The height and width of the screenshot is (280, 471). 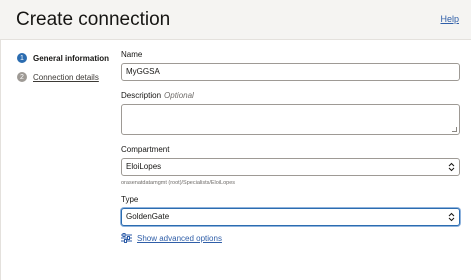 I want to click on optional-tag: Optional, so click(x=179, y=95).